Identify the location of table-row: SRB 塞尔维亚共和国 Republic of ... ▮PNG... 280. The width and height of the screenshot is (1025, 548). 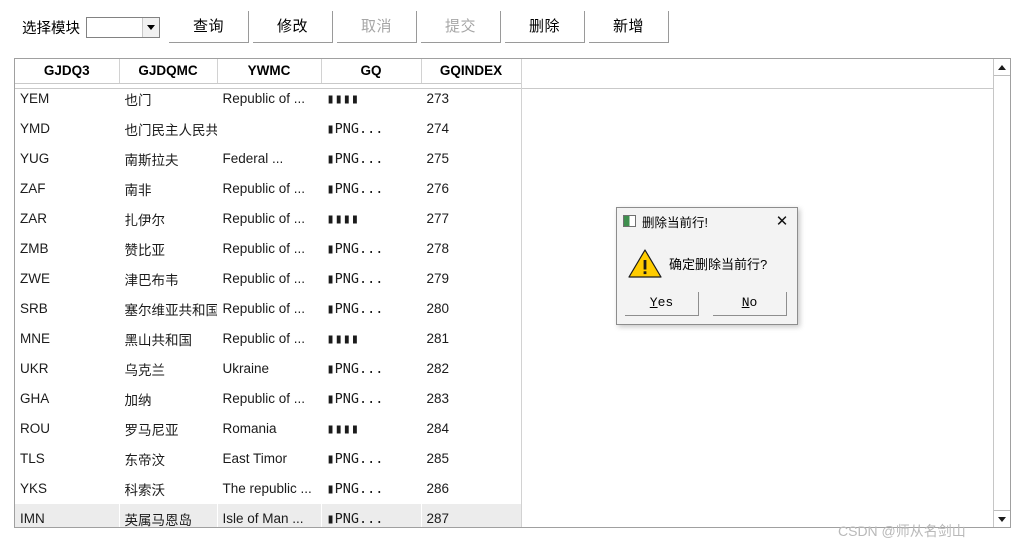
(268, 308).